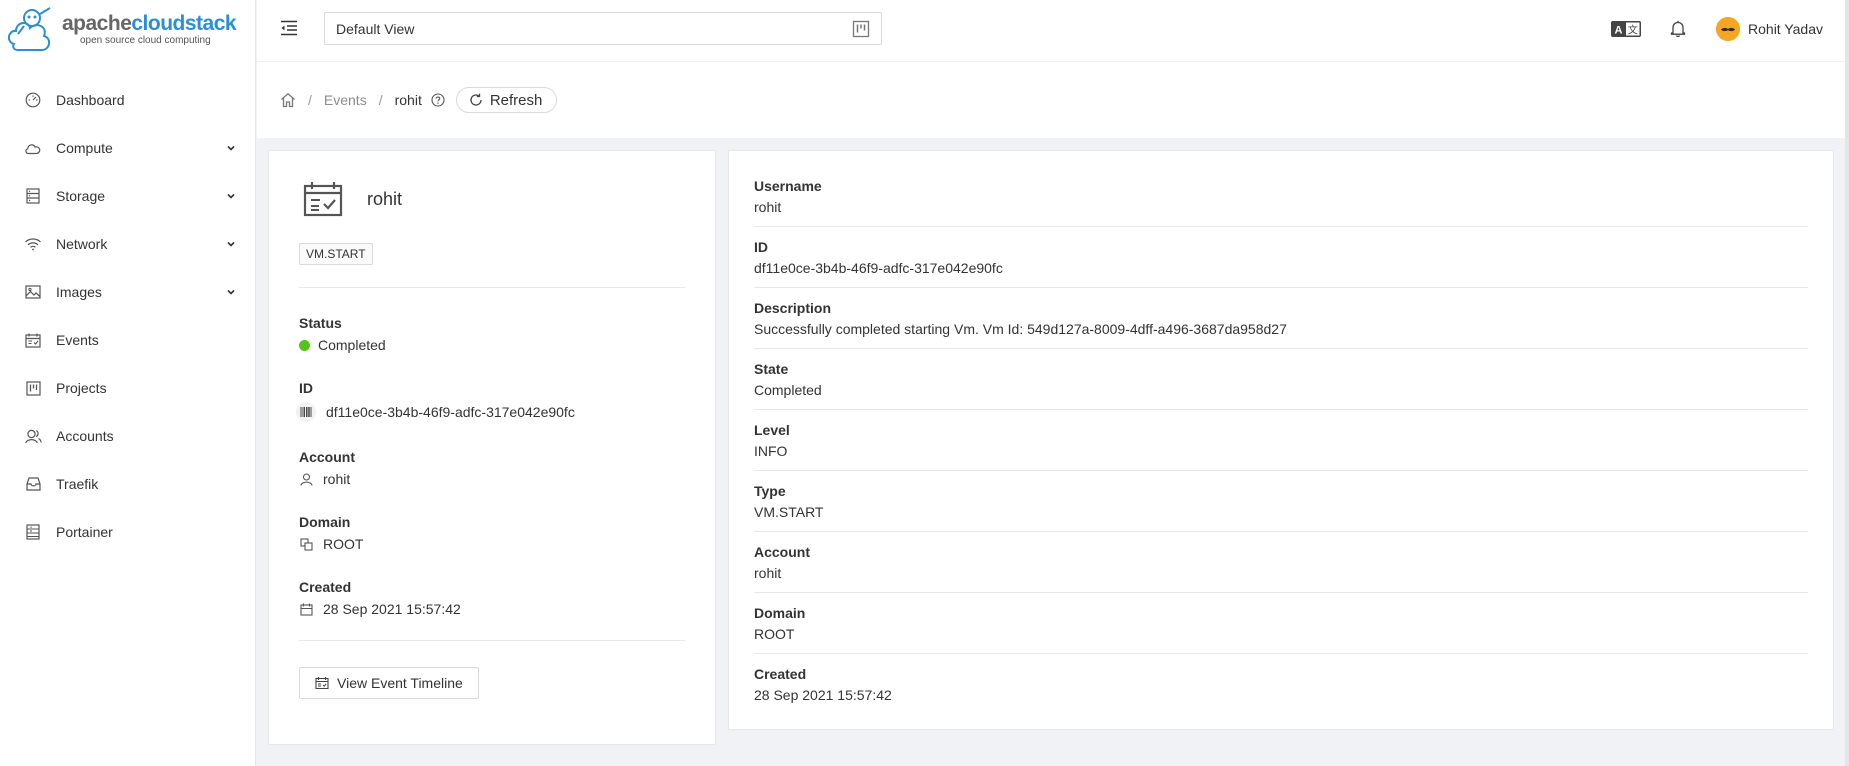 The width and height of the screenshot is (1849, 766). What do you see at coordinates (33, 292) in the screenshot?
I see `picture-icon` at bounding box center [33, 292].